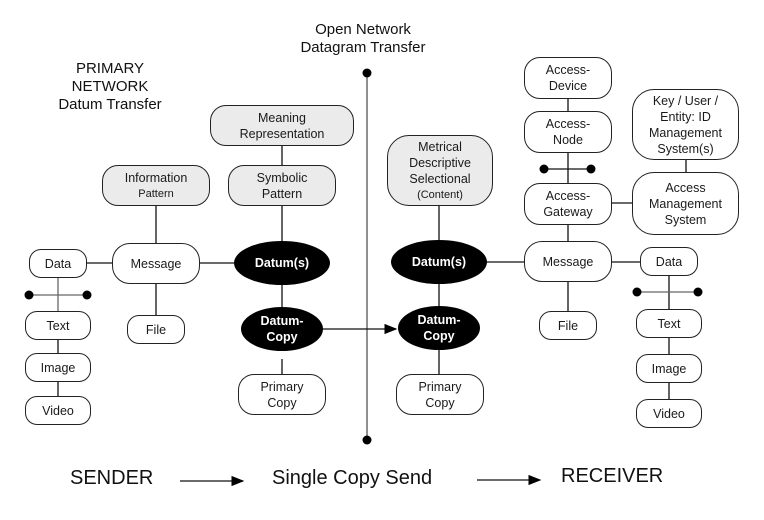 The height and width of the screenshot is (520, 764). Describe the element at coordinates (568, 140) in the screenshot. I see `node-line: Node` at that location.